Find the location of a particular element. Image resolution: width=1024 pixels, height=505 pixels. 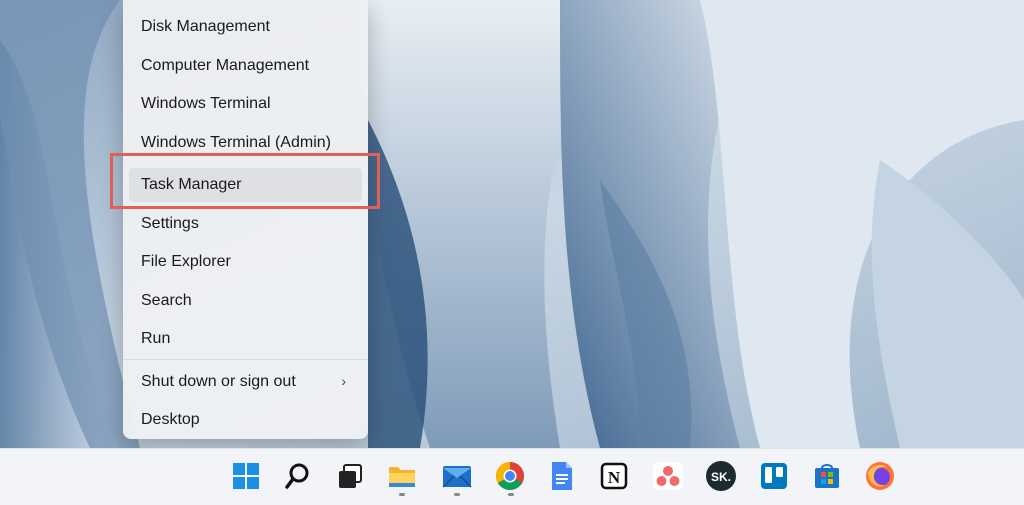

menu-item-label: Computer Management is located at coordinates (225, 65).